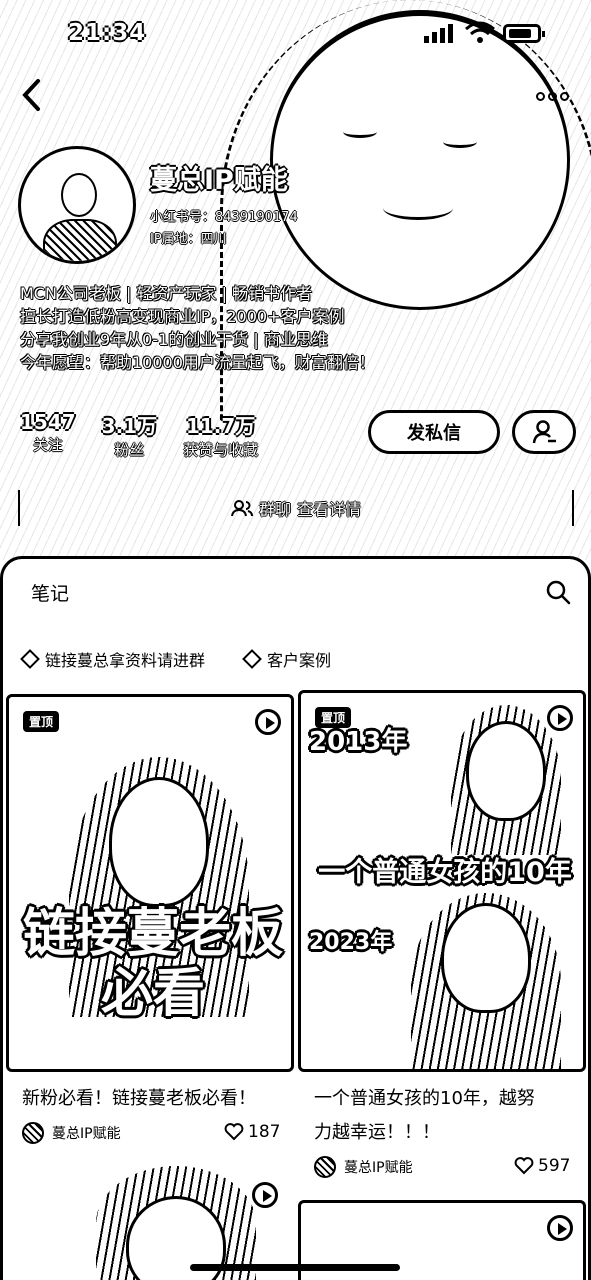  I want to click on thumbnail-caption-line-1: 链接蔓老板, so click(152, 934).